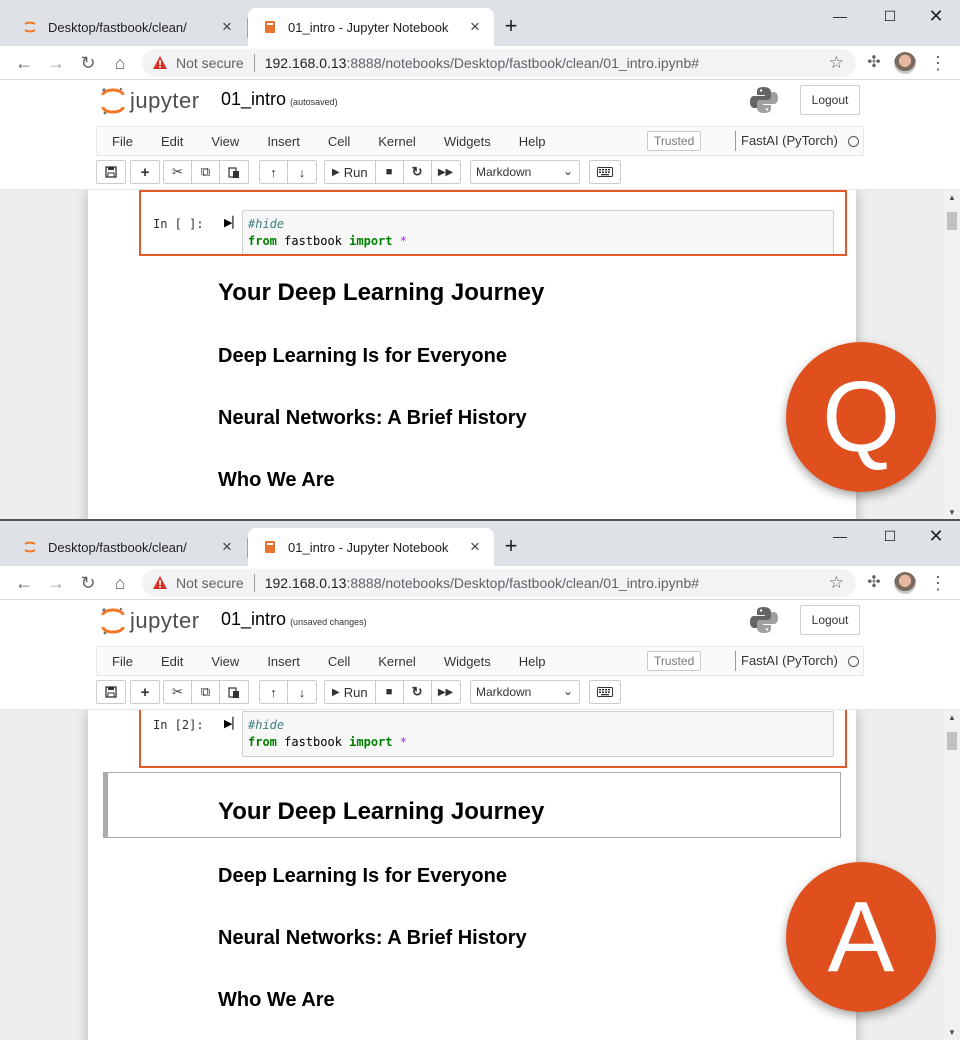  Describe the element at coordinates (294, 619) in the screenshot. I see `notebook-title: 01_intro (unsaved changes)` at that location.